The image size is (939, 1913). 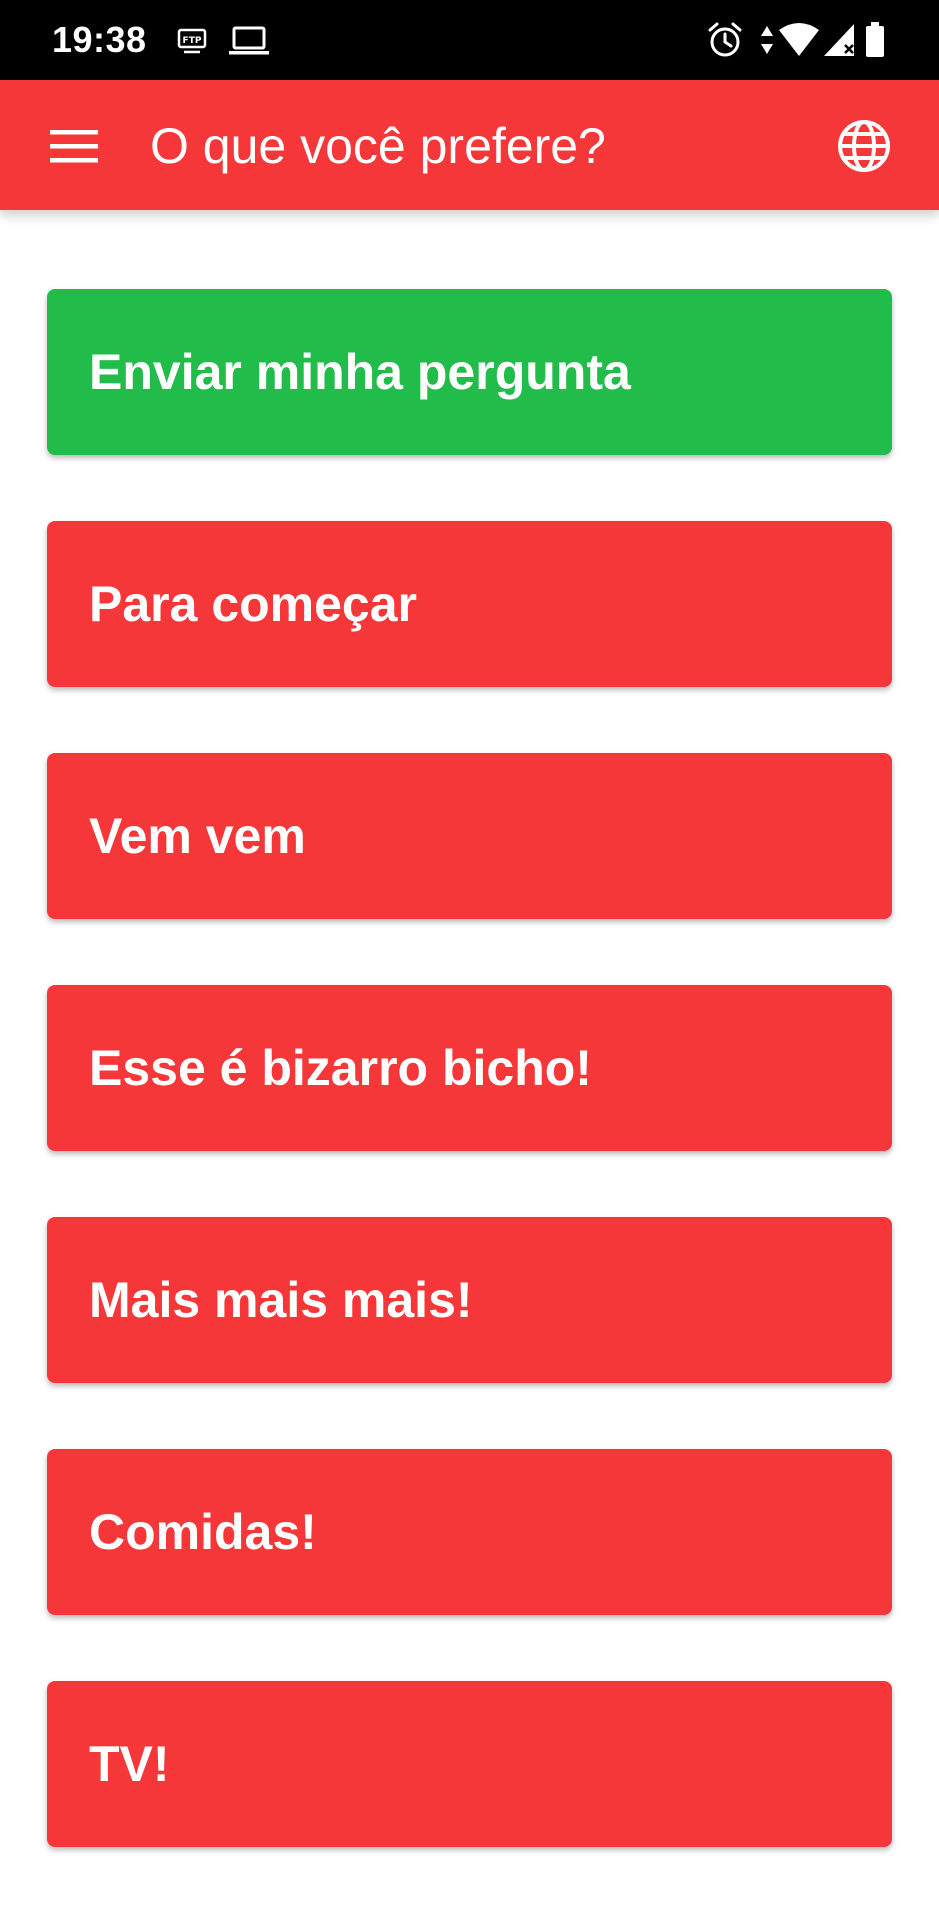 What do you see at coordinates (249, 40) in the screenshot?
I see `laptop-icon` at bounding box center [249, 40].